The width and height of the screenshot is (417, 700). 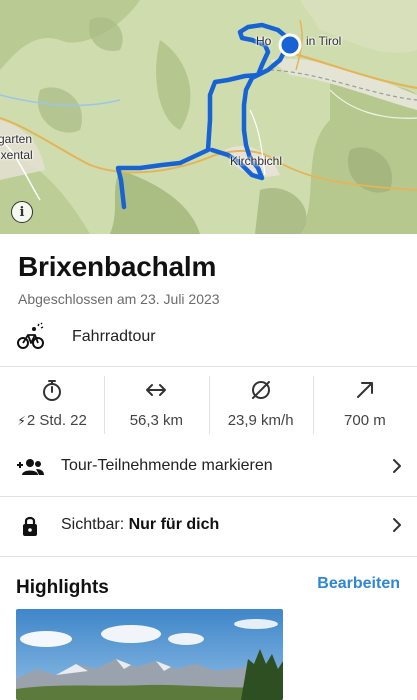 I want to click on info-icon: i, so click(x=22, y=212).